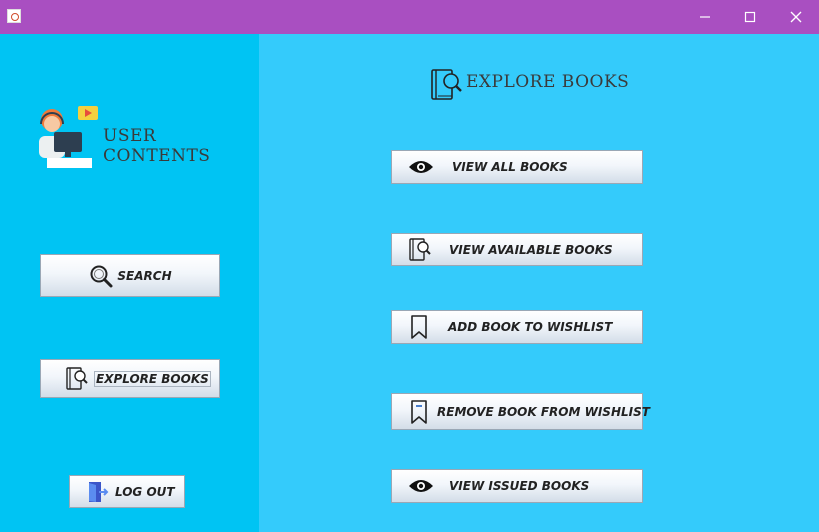 The width and height of the screenshot is (819, 532). I want to click on view-available-books-label: VIEW AVAILABLE BOOKS, so click(531, 249).